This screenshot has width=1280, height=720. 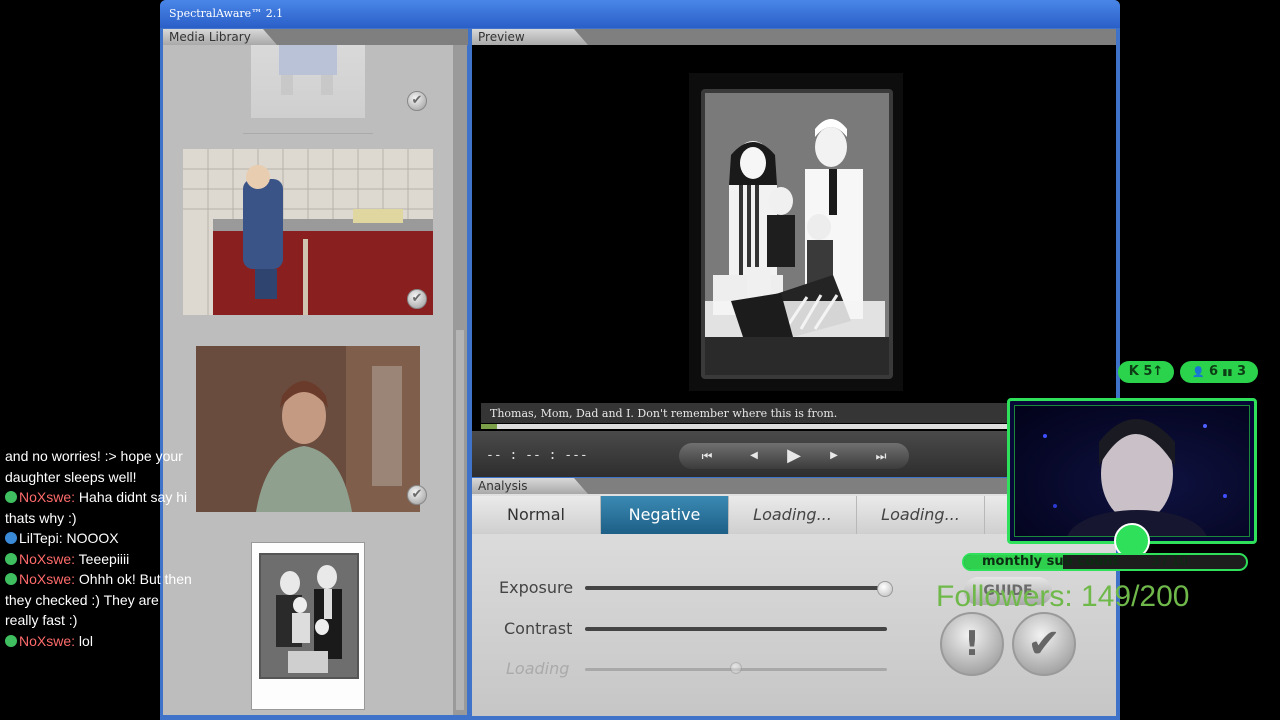 I want to click on negative-photo, so click(x=796, y=232).